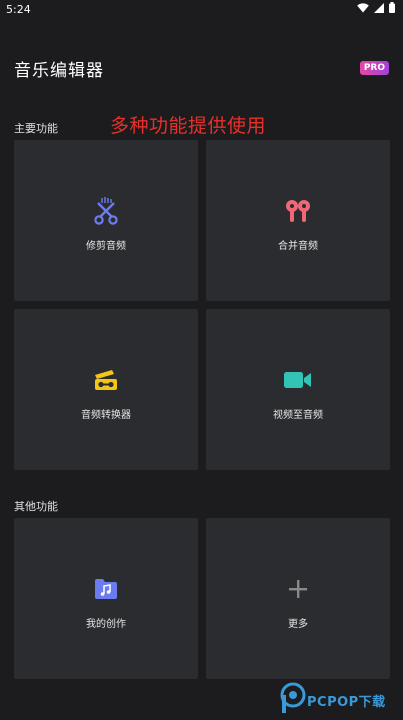 The height and width of the screenshot is (720, 403). What do you see at coordinates (298, 415) in the screenshot?
I see `video-to-audio-label: 视频至音频` at bounding box center [298, 415].